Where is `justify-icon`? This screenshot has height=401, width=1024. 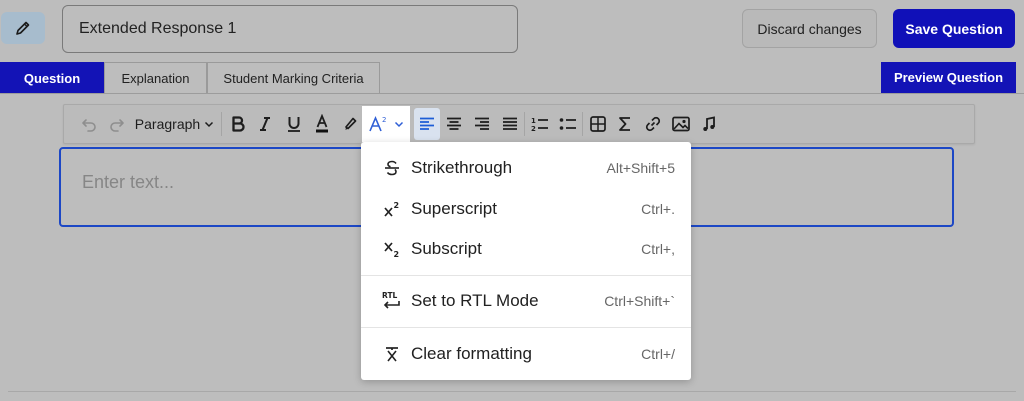 justify-icon is located at coordinates (510, 124).